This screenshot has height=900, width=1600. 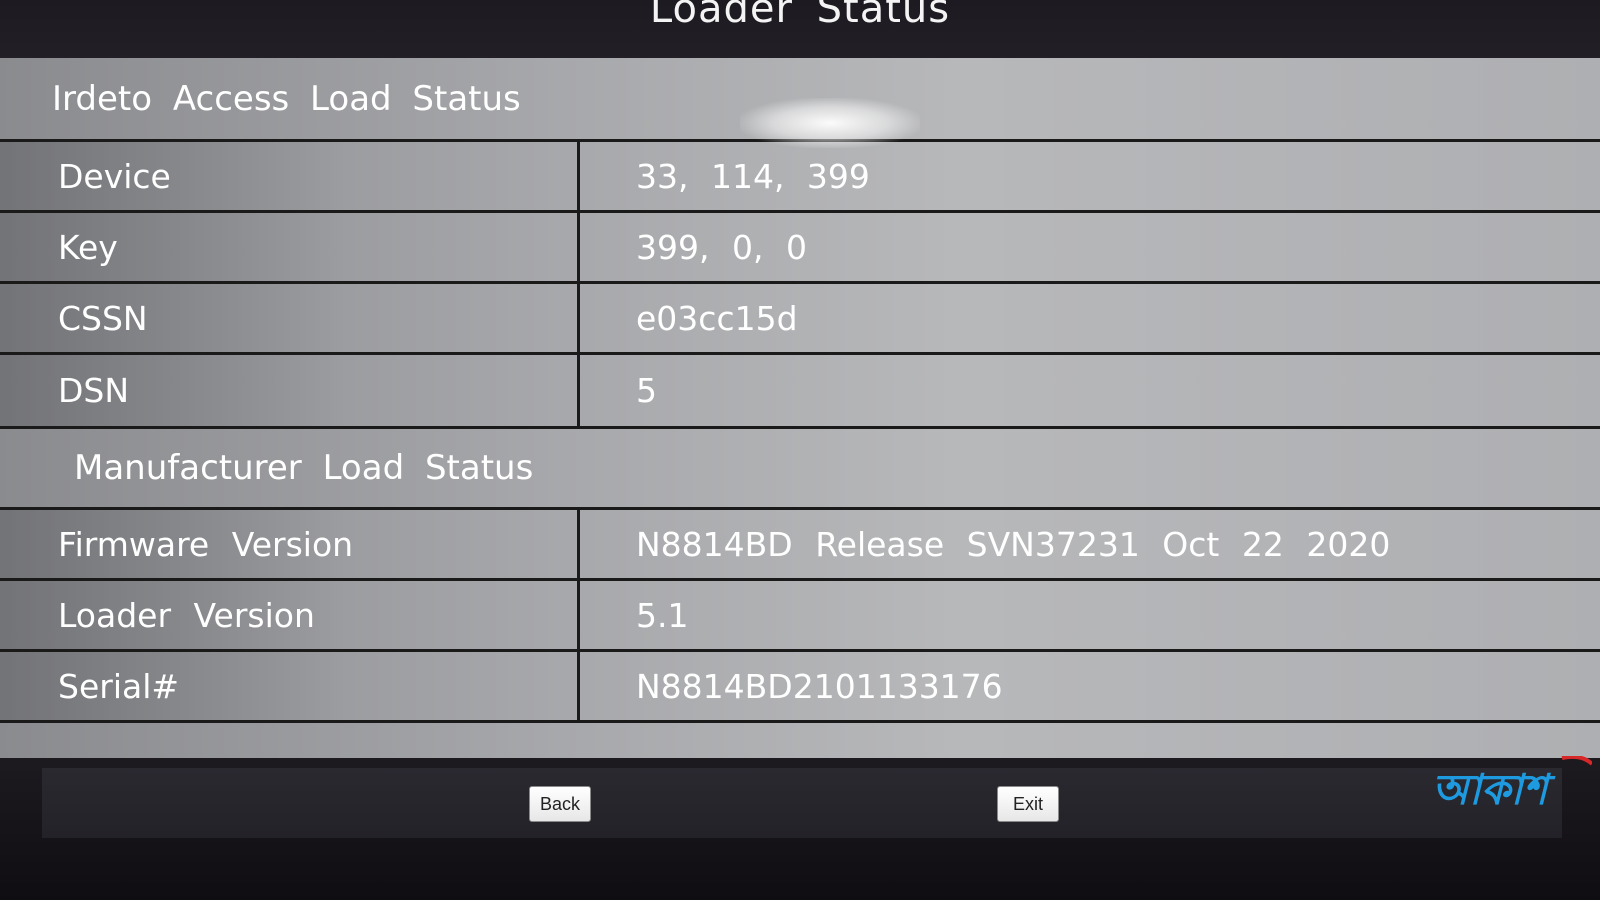 What do you see at coordinates (717, 318) in the screenshot?
I see `cssn-value: e03cc15d` at bounding box center [717, 318].